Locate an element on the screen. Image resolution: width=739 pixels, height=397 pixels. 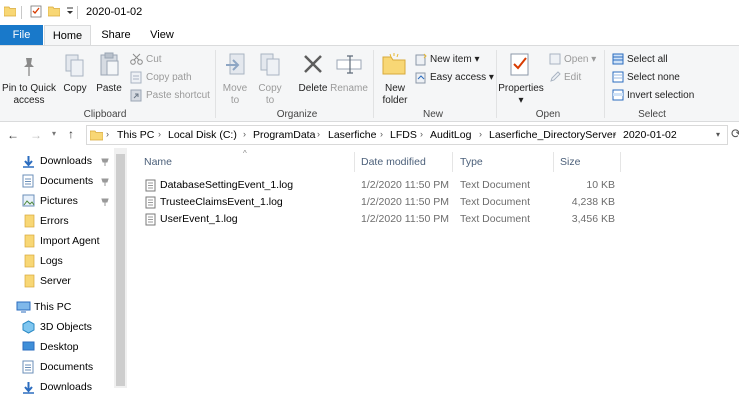
new-folder-label-line2: folder is located at coordinates (395, 100).